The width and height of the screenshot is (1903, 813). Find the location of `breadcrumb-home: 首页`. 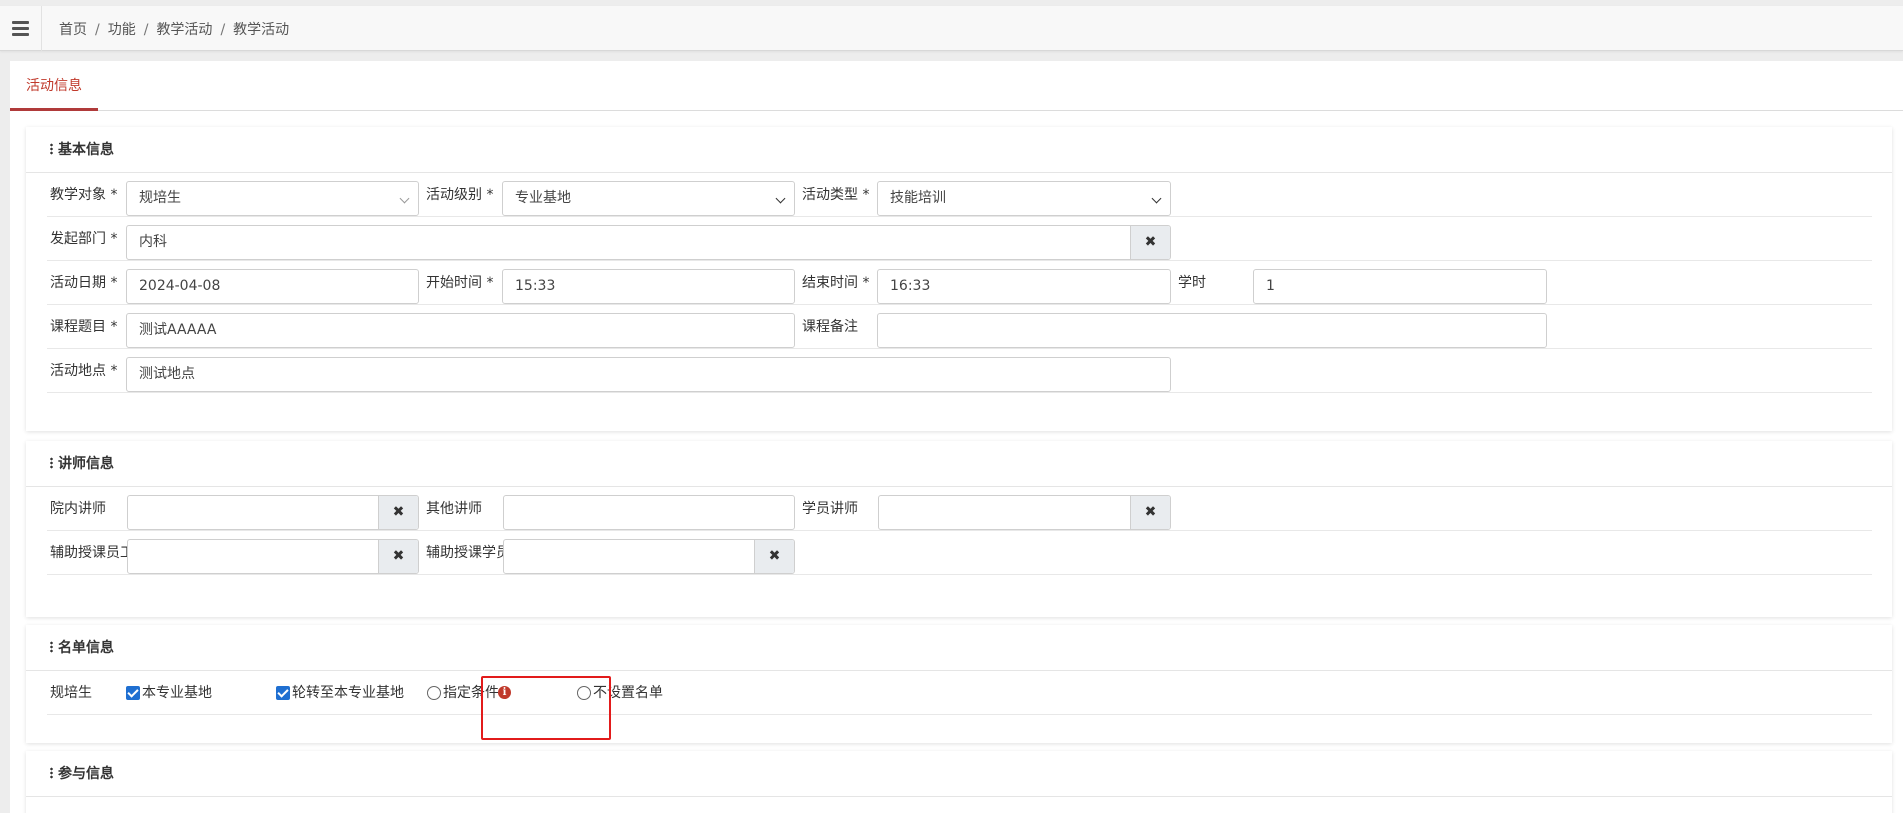

breadcrumb-home: 首页 is located at coordinates (73, 30).